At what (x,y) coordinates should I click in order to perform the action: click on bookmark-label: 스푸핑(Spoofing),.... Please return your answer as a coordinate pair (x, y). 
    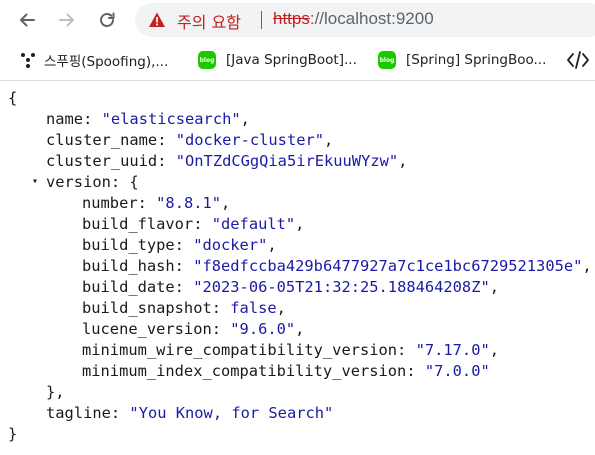
    Looking at the image, I should click on (106, 62).